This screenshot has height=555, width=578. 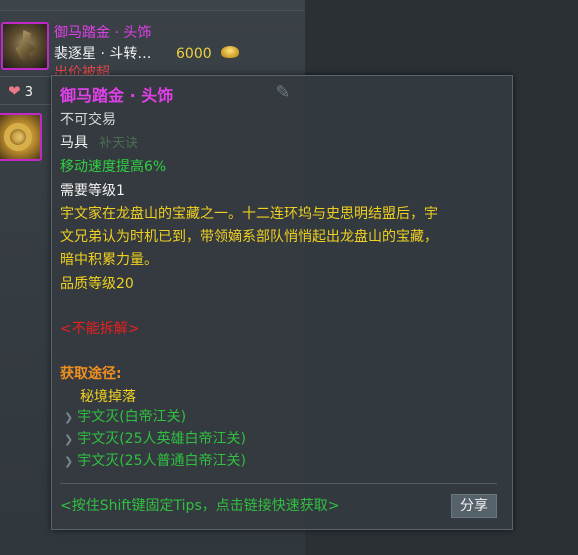 I want to click on description-line: 宇文家在龙盘山的宝藏之一。十二连环坞与史思明结盟后，宇, so click(x=249, y=214).